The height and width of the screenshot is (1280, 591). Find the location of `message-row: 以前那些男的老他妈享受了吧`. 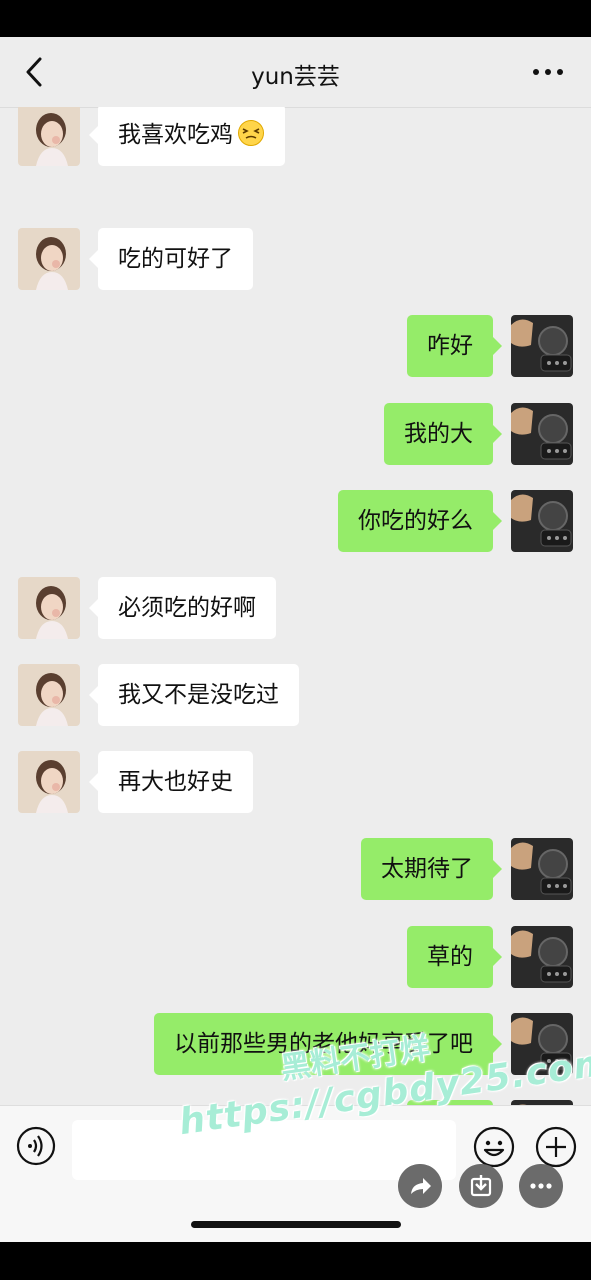

message-row: 以前那些男的老他妈享受了吧 is located at coordinates (295, 1044).